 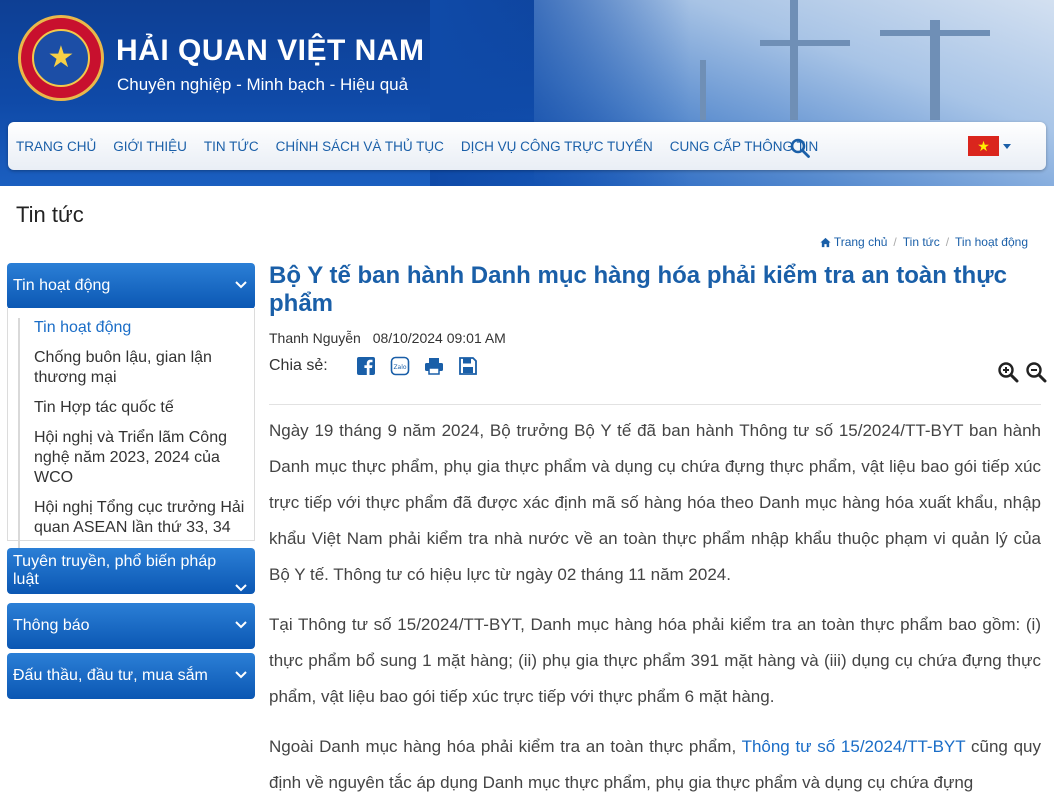 What do you see at coordinates (854, 746) in the screenshot?
I see `circular-link: Thông tư số 15/2024/TT-BYT` at bounding box center [854, 746].